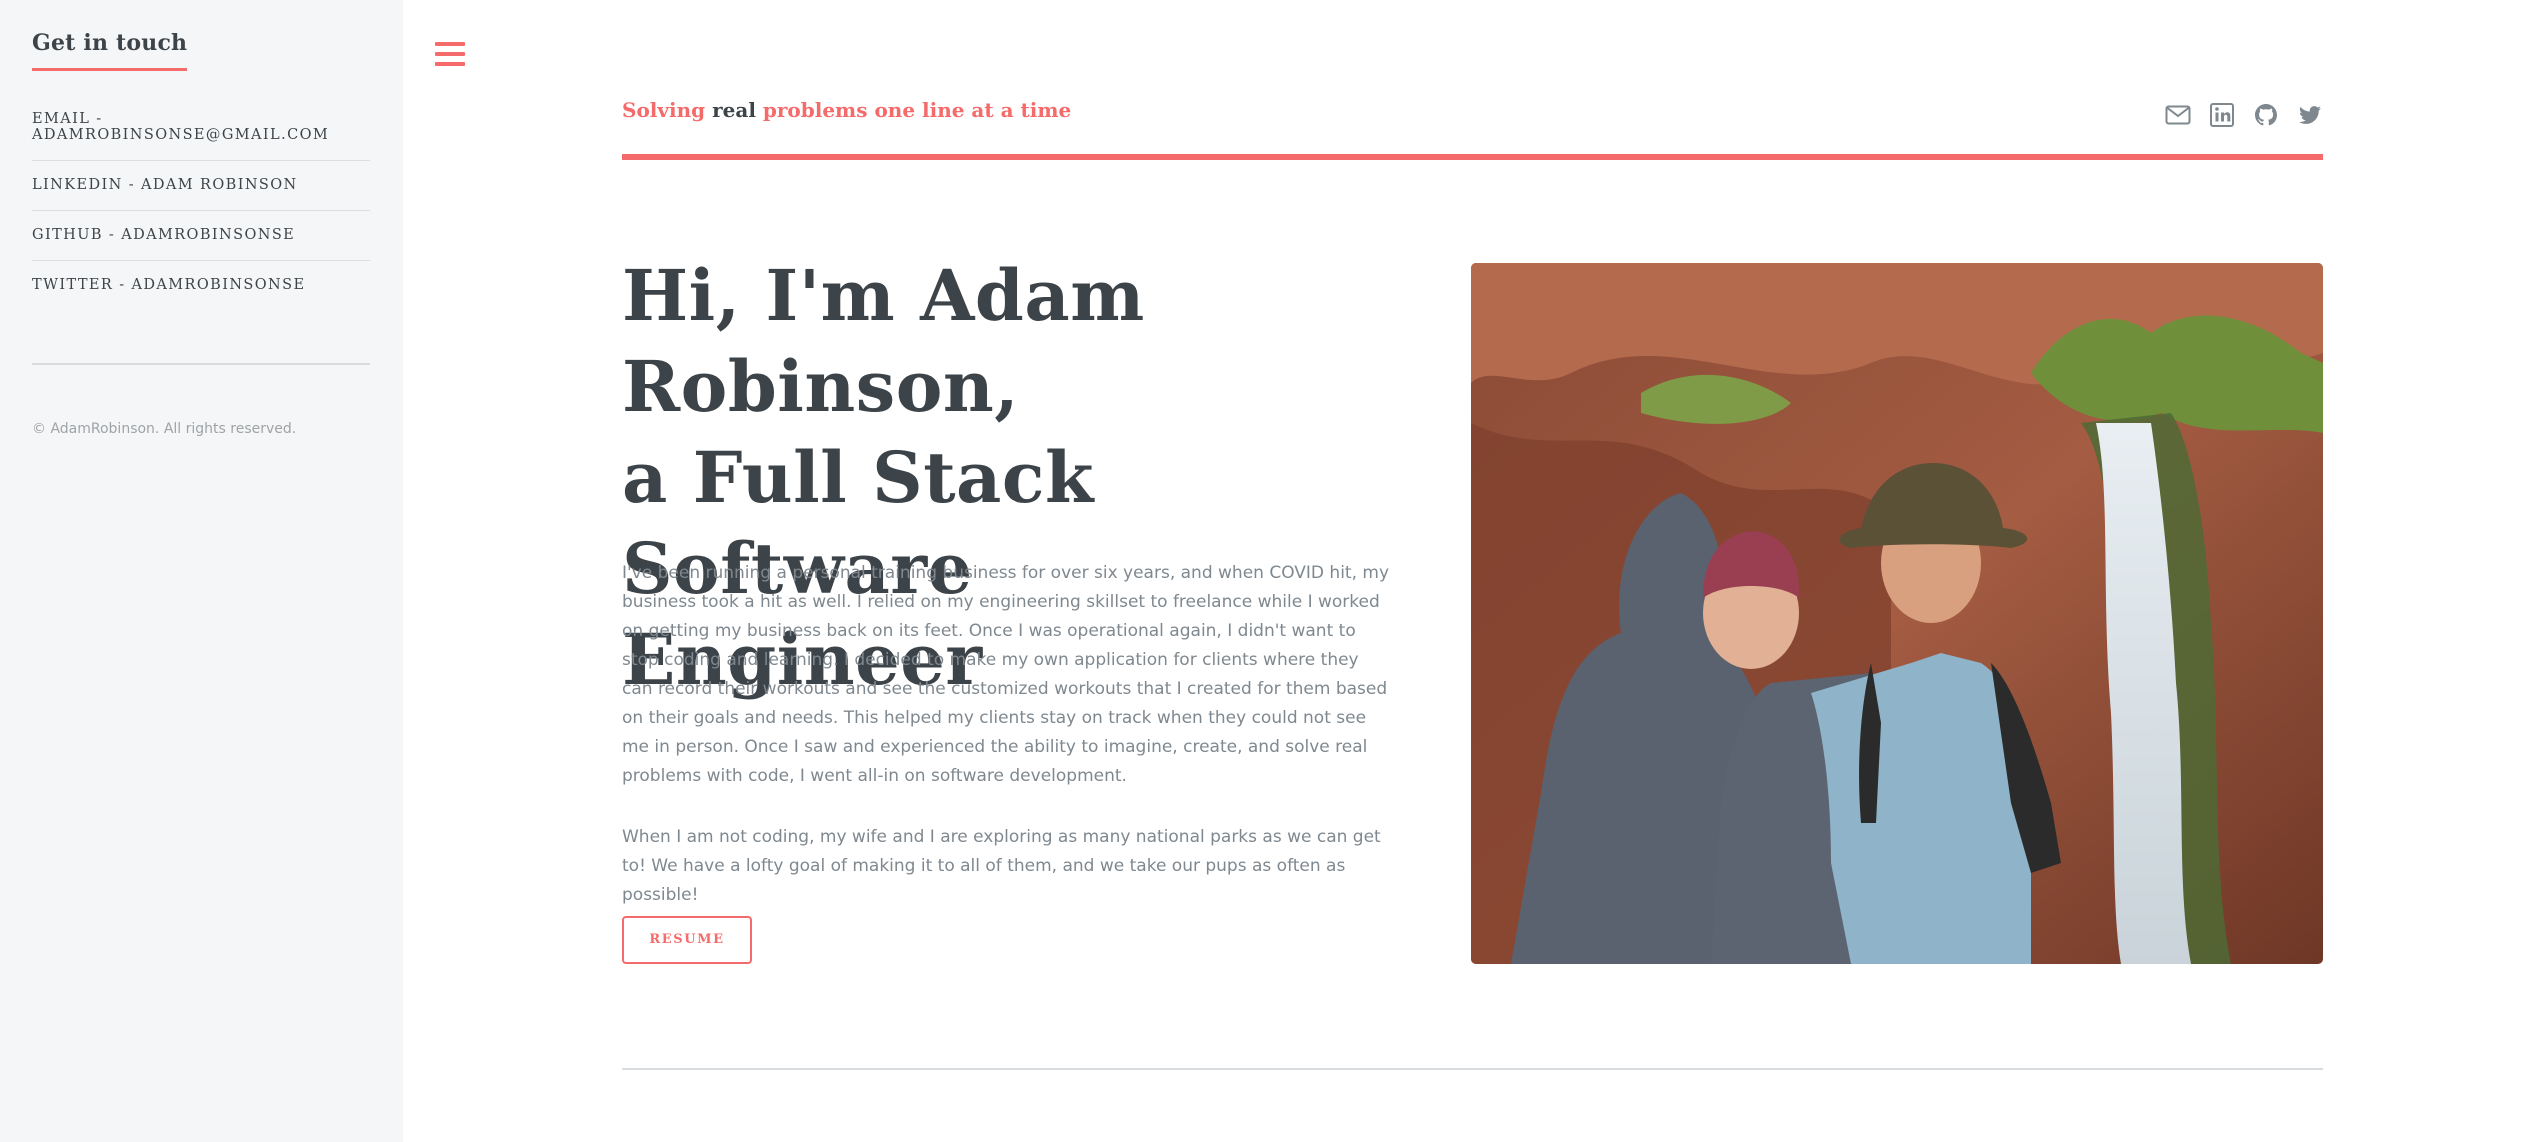 This screenshot has height=1142, width=2538. Describe the element at coordinates (2266, 115) in the screenshot. I see `github-icon` at that location.